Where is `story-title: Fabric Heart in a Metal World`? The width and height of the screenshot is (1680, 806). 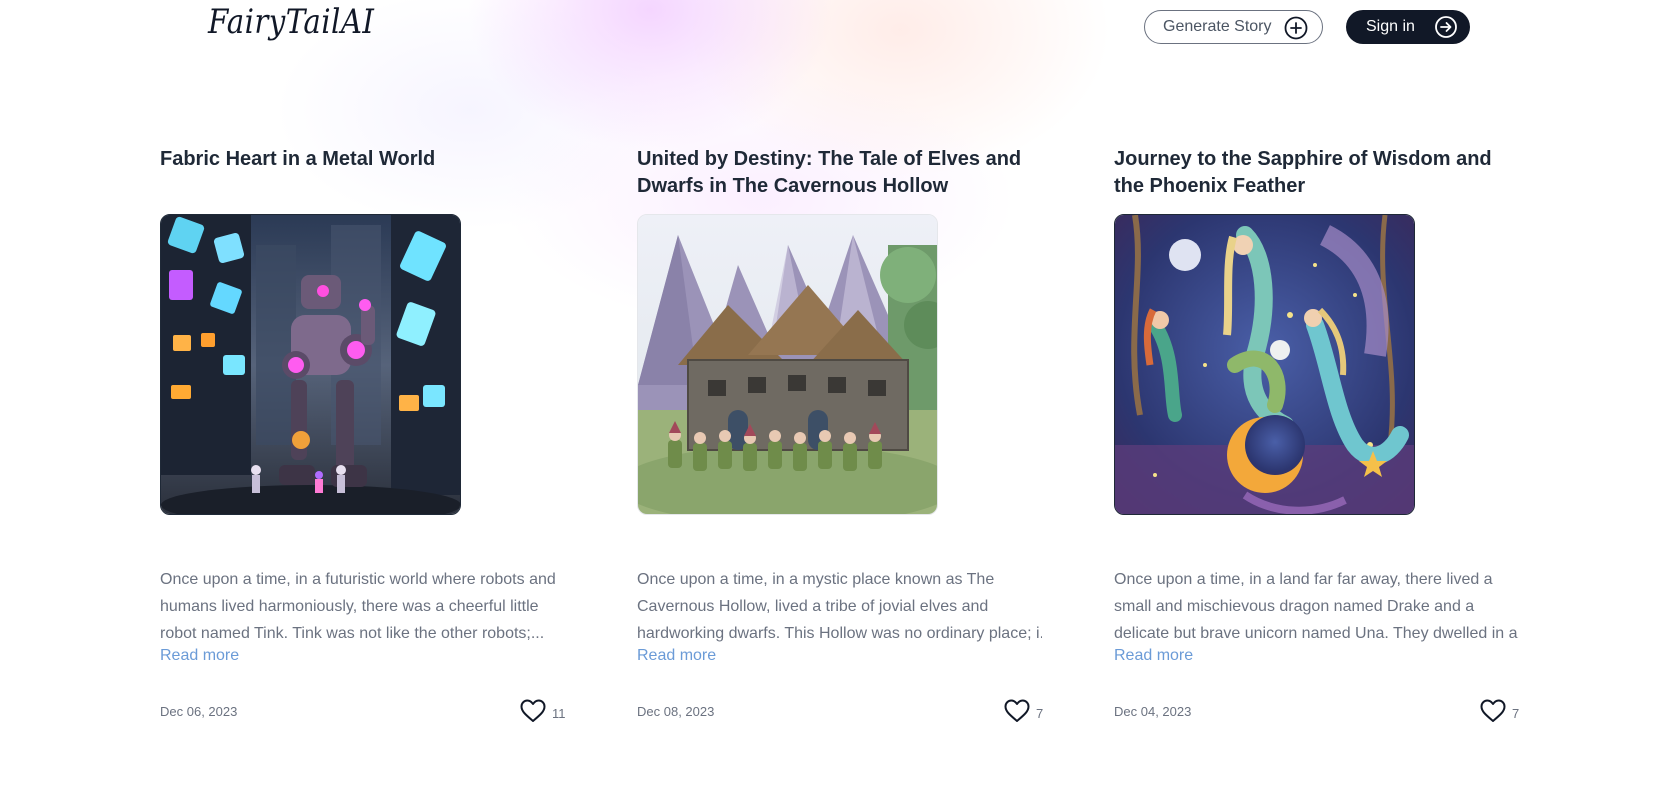
story-title: Fabric Heart in a Metal World is located at coordinates (365, 159).